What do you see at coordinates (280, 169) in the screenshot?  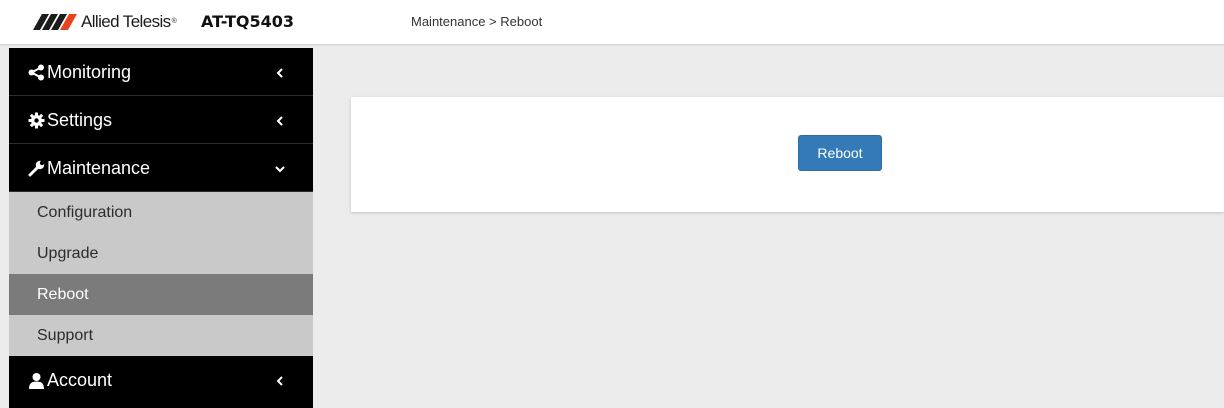 I see `chevron-down-icon` at bounding box center [280, 169].